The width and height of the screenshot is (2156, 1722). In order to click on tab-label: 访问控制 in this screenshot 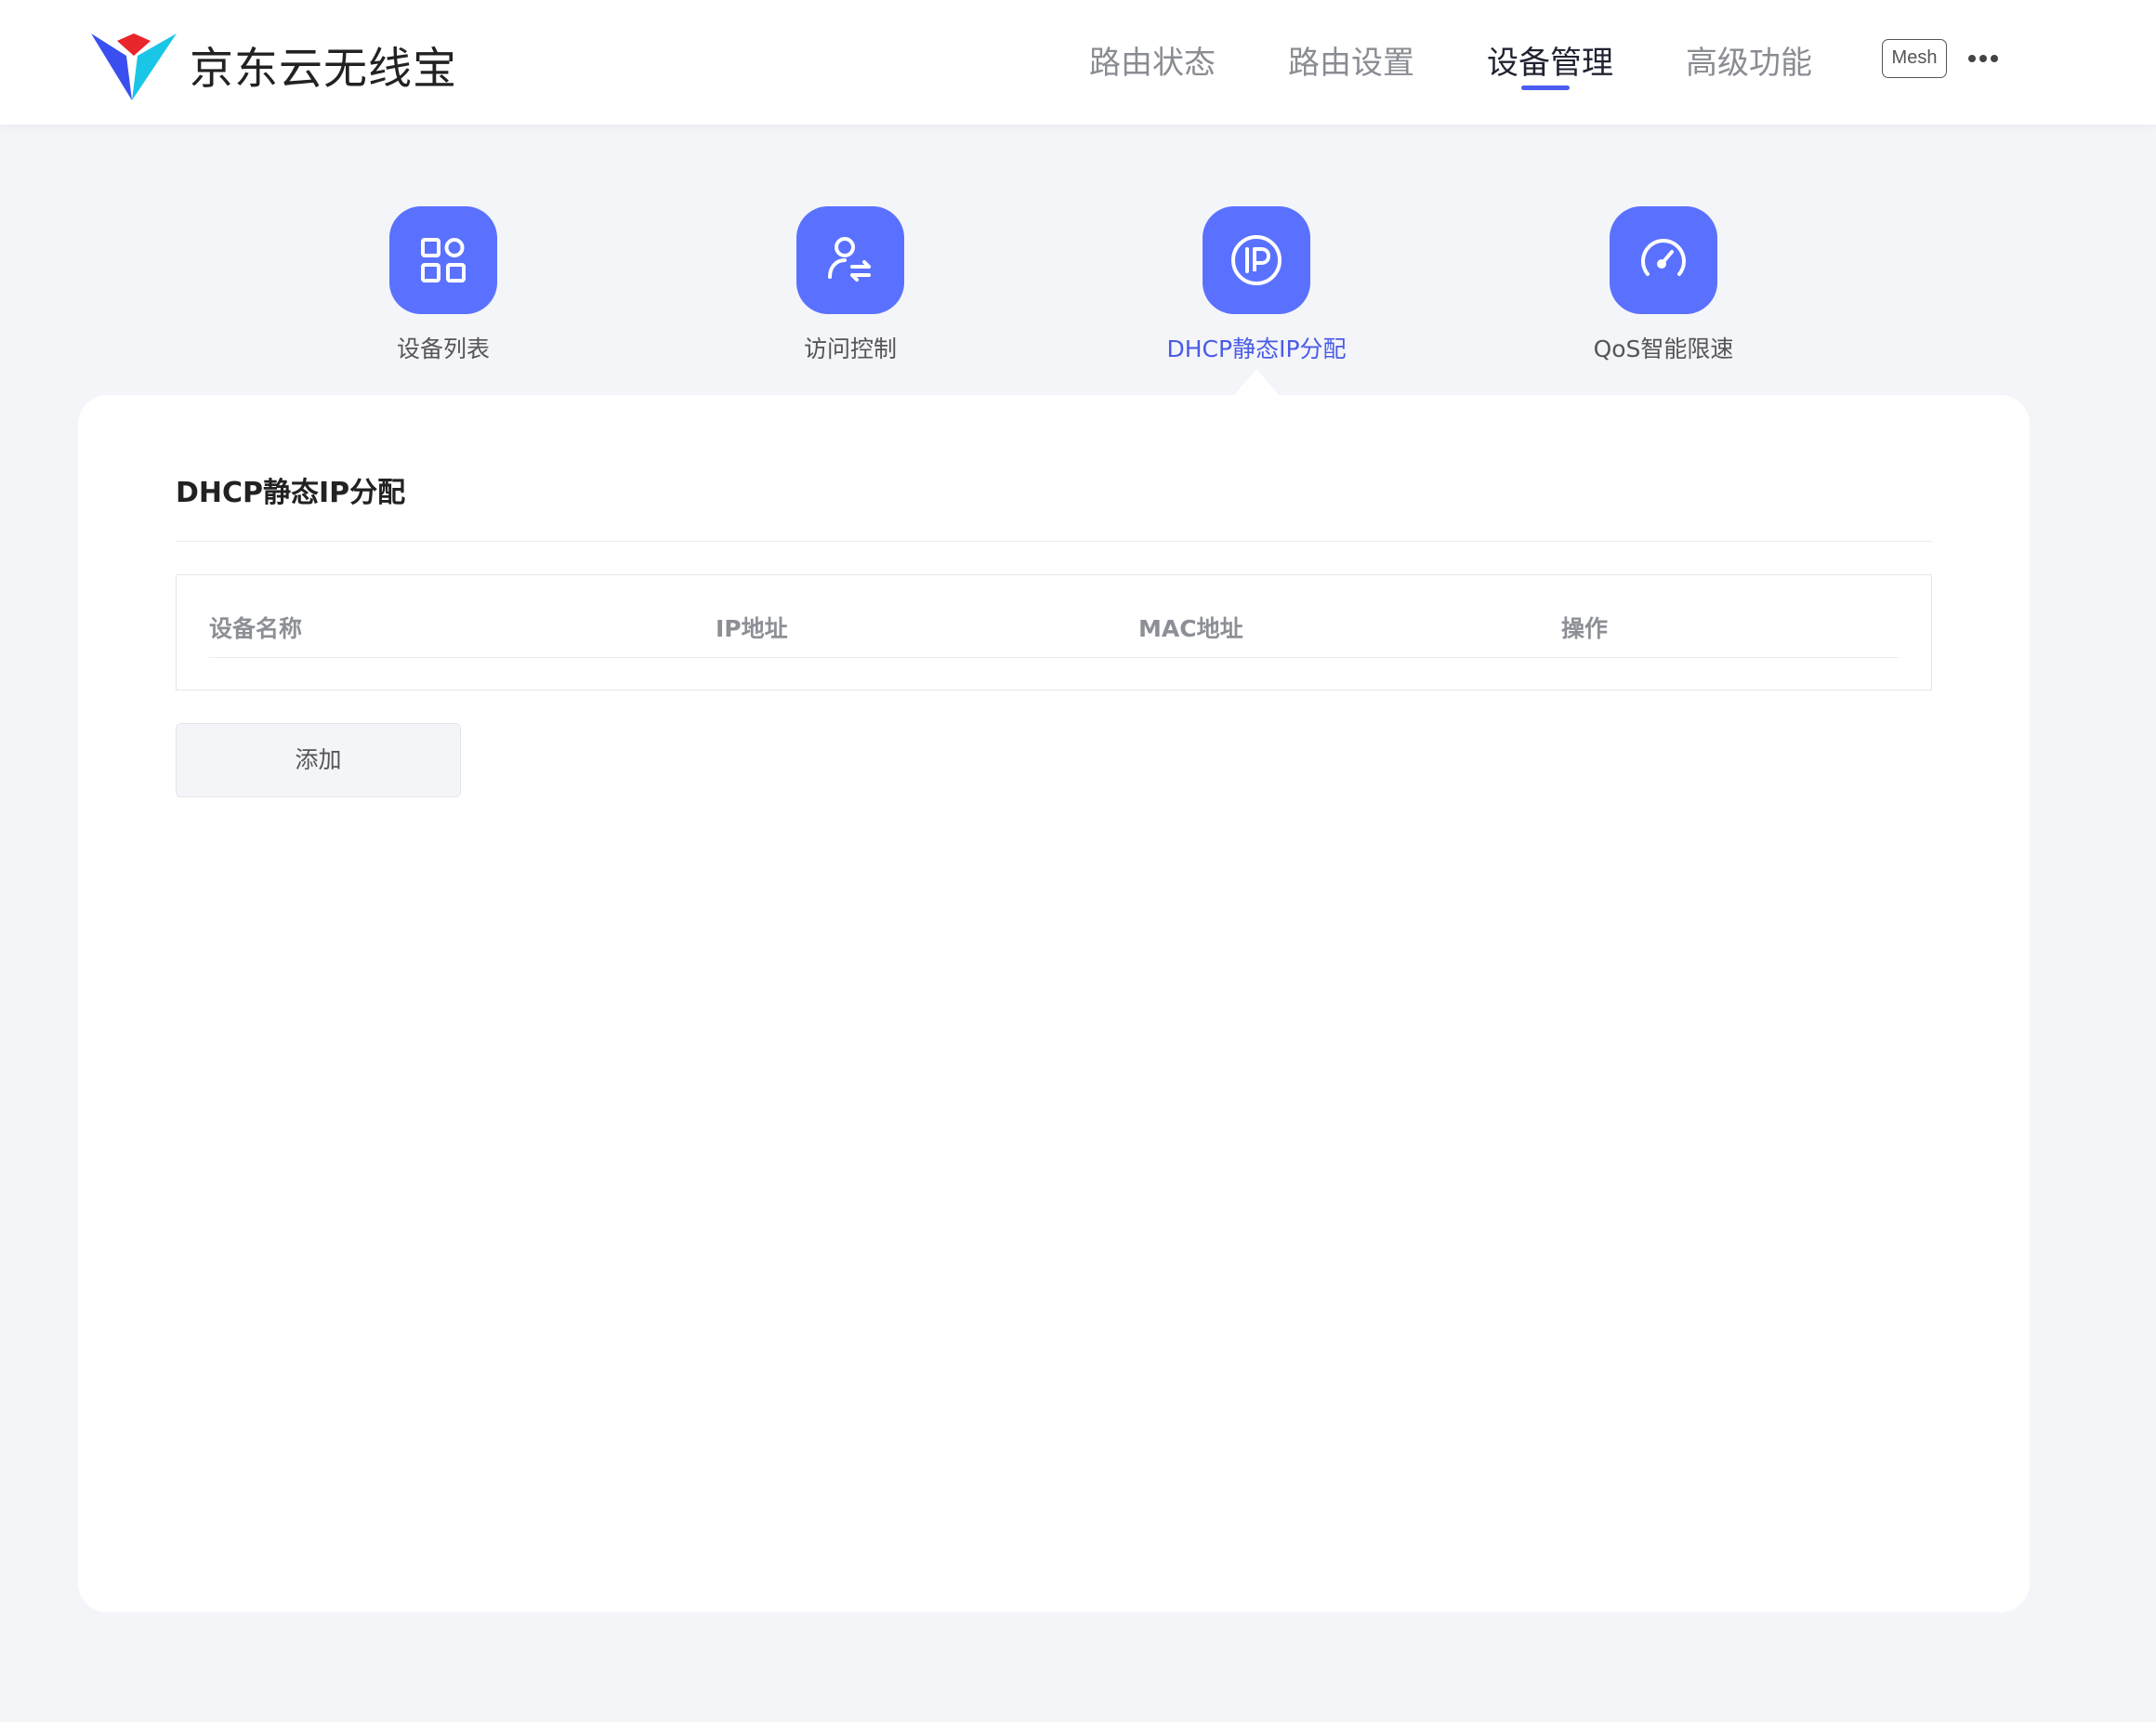, I will do `click(850, 348)`.